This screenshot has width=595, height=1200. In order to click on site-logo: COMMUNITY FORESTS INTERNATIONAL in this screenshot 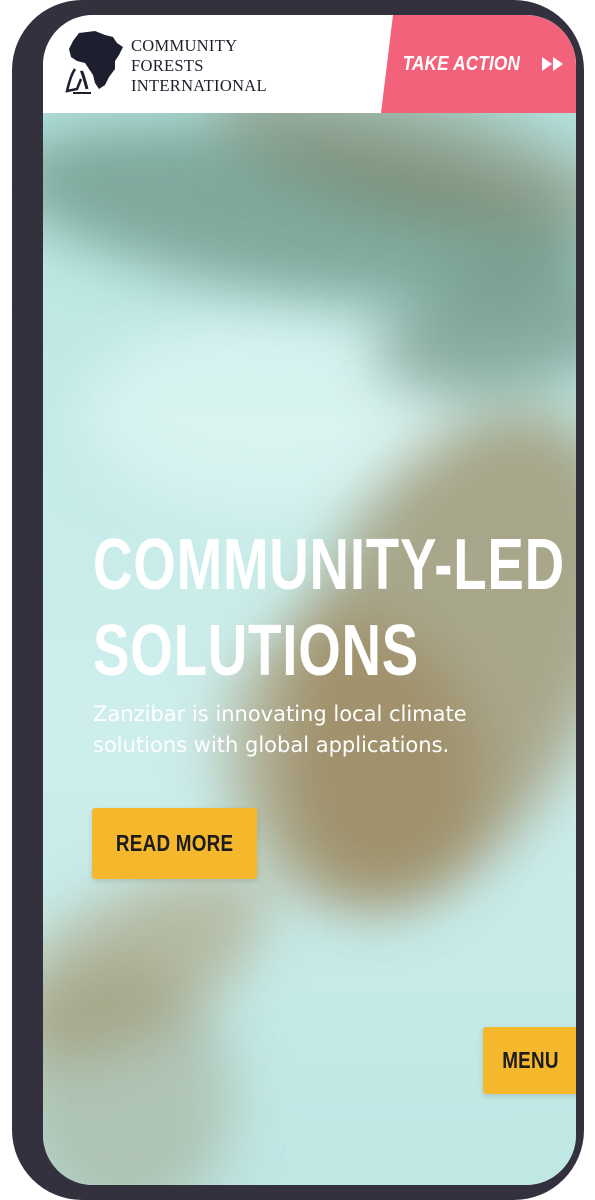, I will do `click(180, 64)`.